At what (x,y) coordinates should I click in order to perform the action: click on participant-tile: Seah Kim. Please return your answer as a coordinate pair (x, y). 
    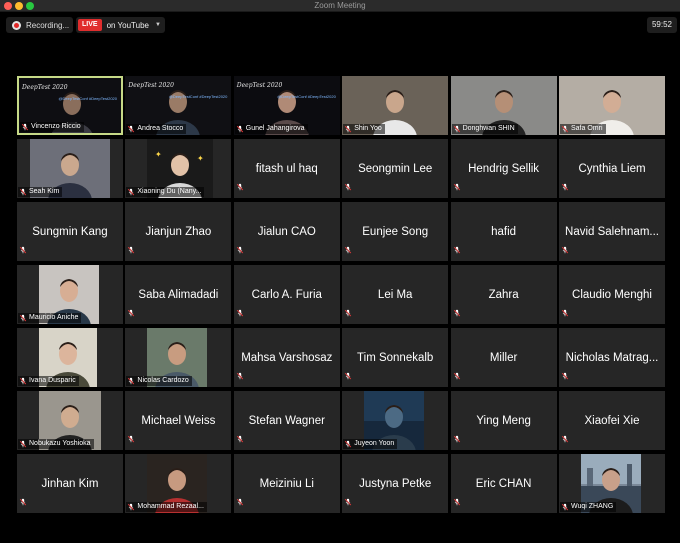
    Looking at the image, I should click on (70, 168).